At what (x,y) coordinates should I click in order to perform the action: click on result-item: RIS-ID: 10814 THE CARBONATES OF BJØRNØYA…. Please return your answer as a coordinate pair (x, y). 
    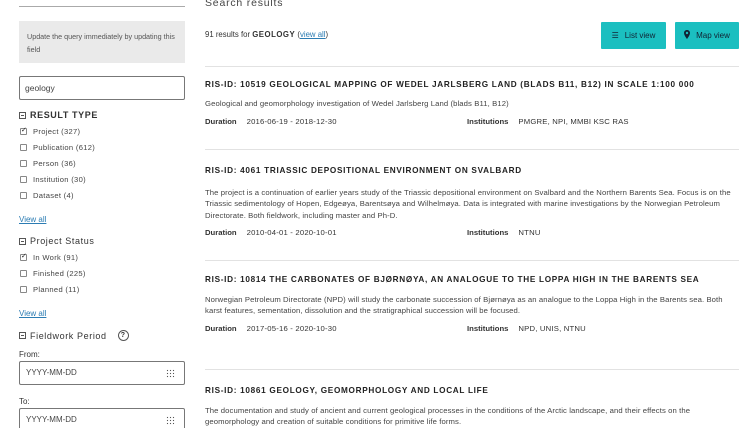
    Looking at the image, I should click on (472, 303).